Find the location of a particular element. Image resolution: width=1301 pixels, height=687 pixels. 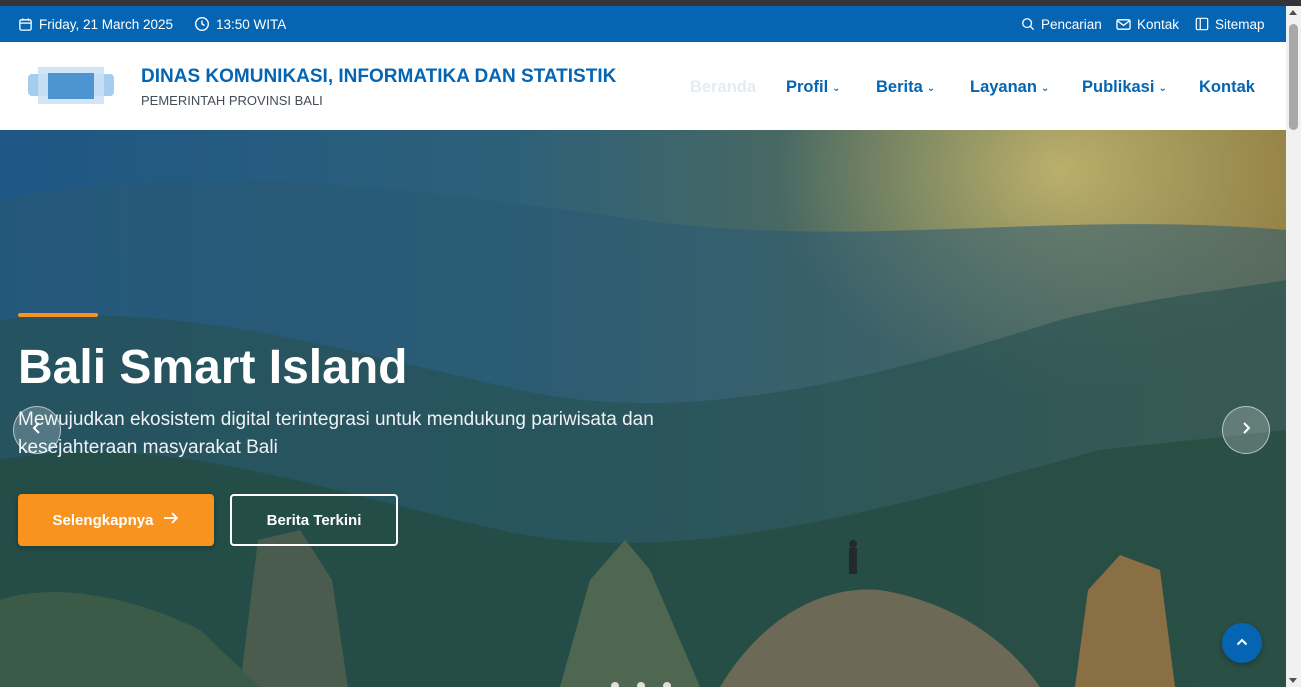

chevron-right-icon is located at coordinates (1246, 430).